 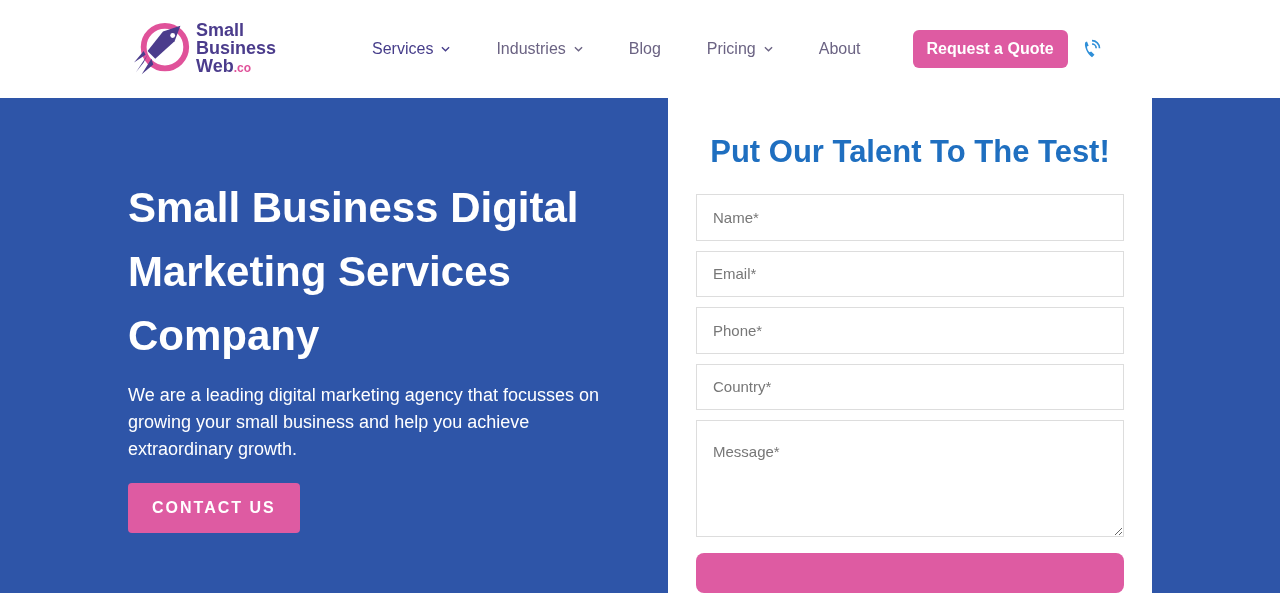 What do you see at coordinates (839, 49) in the screenshot?
I see `nav-link: About` at bounding box center [839, 49].